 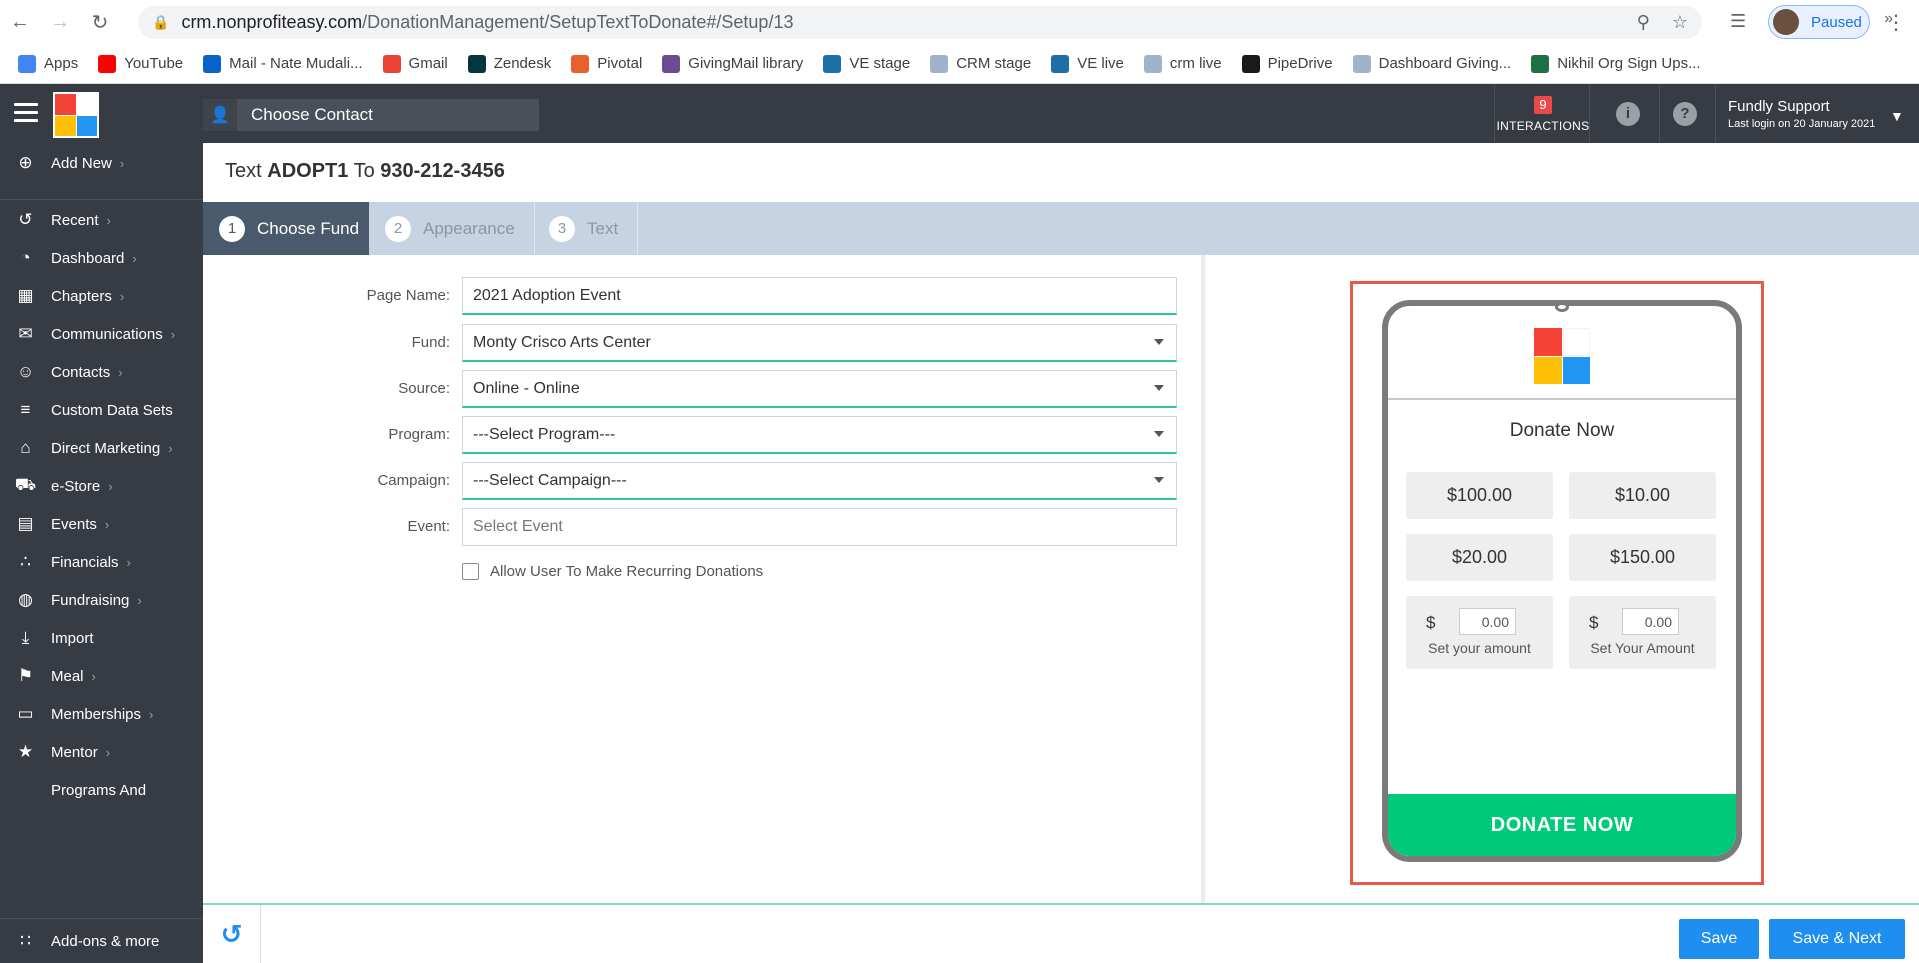 I want to click on hamburger-menu-icon, so click(x=26, y=113).